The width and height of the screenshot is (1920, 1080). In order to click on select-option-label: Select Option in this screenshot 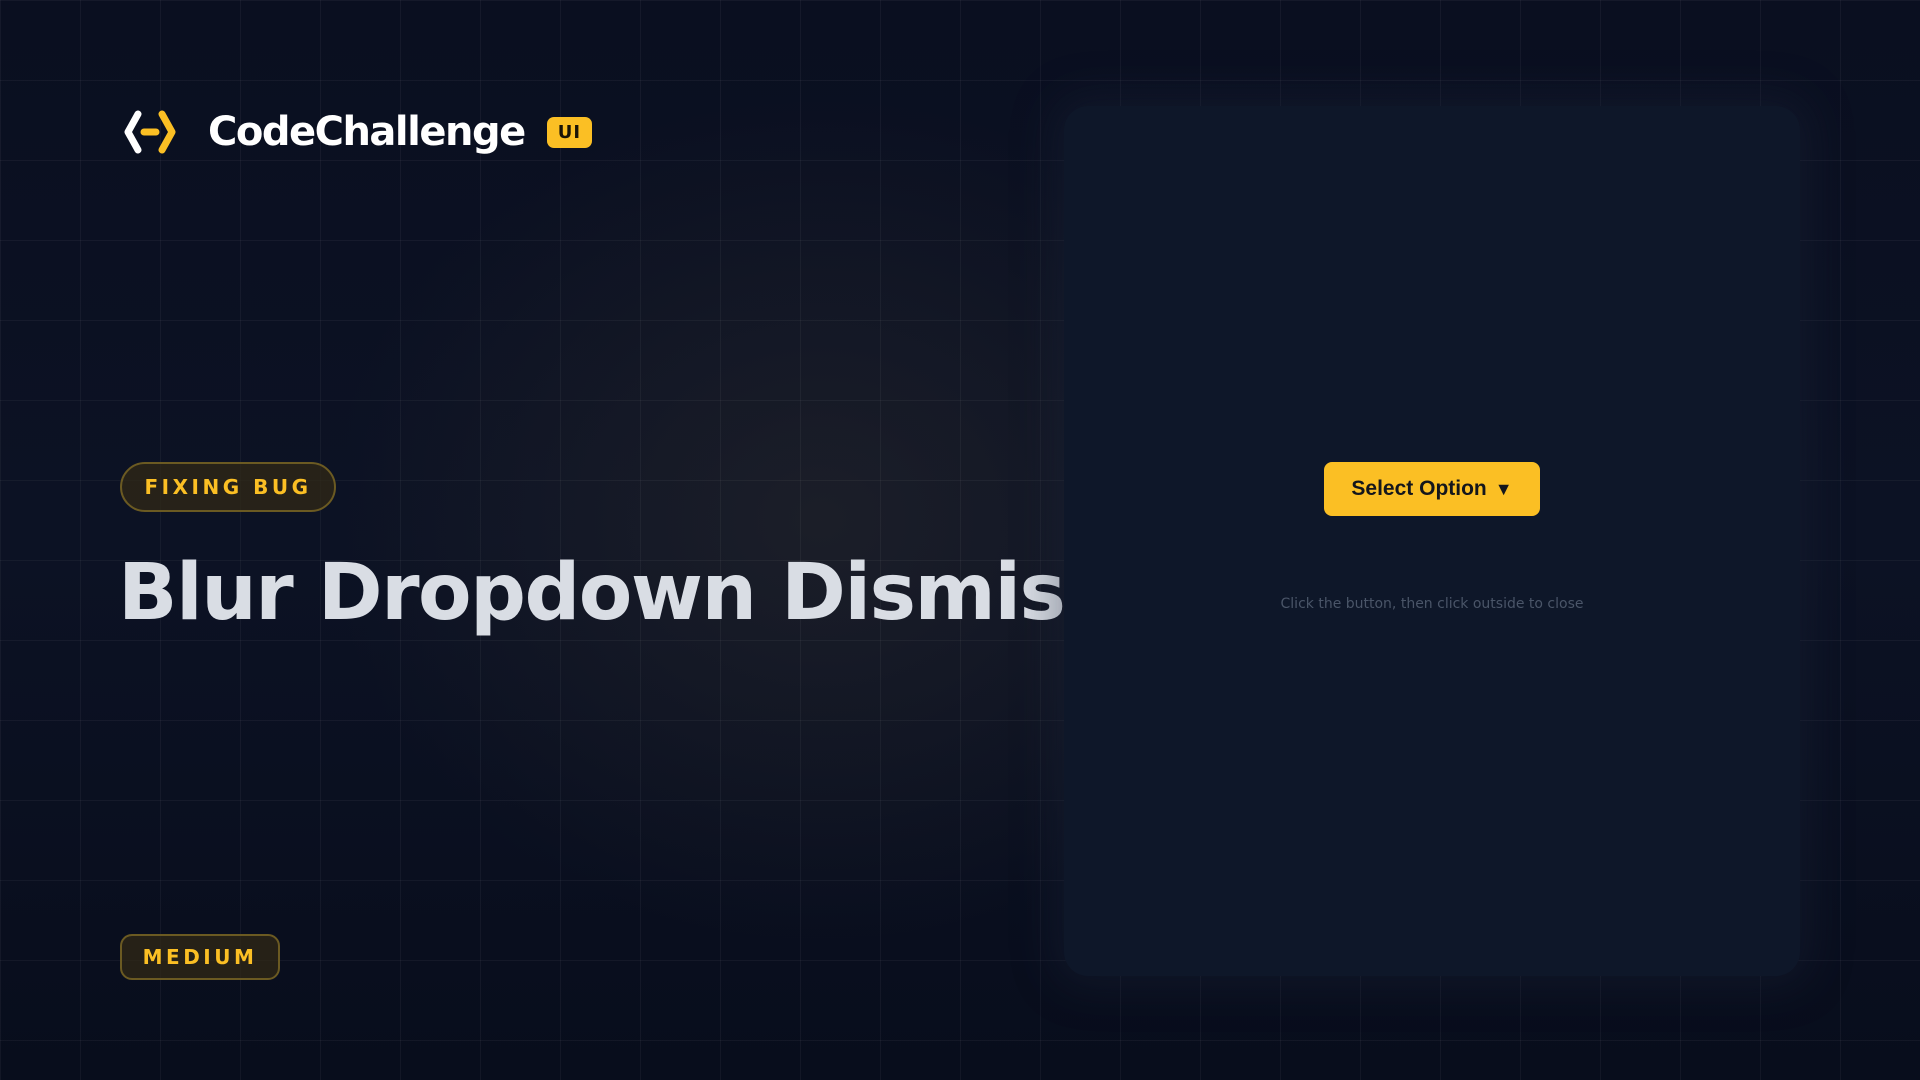, I will do `click(1419, 488)`.